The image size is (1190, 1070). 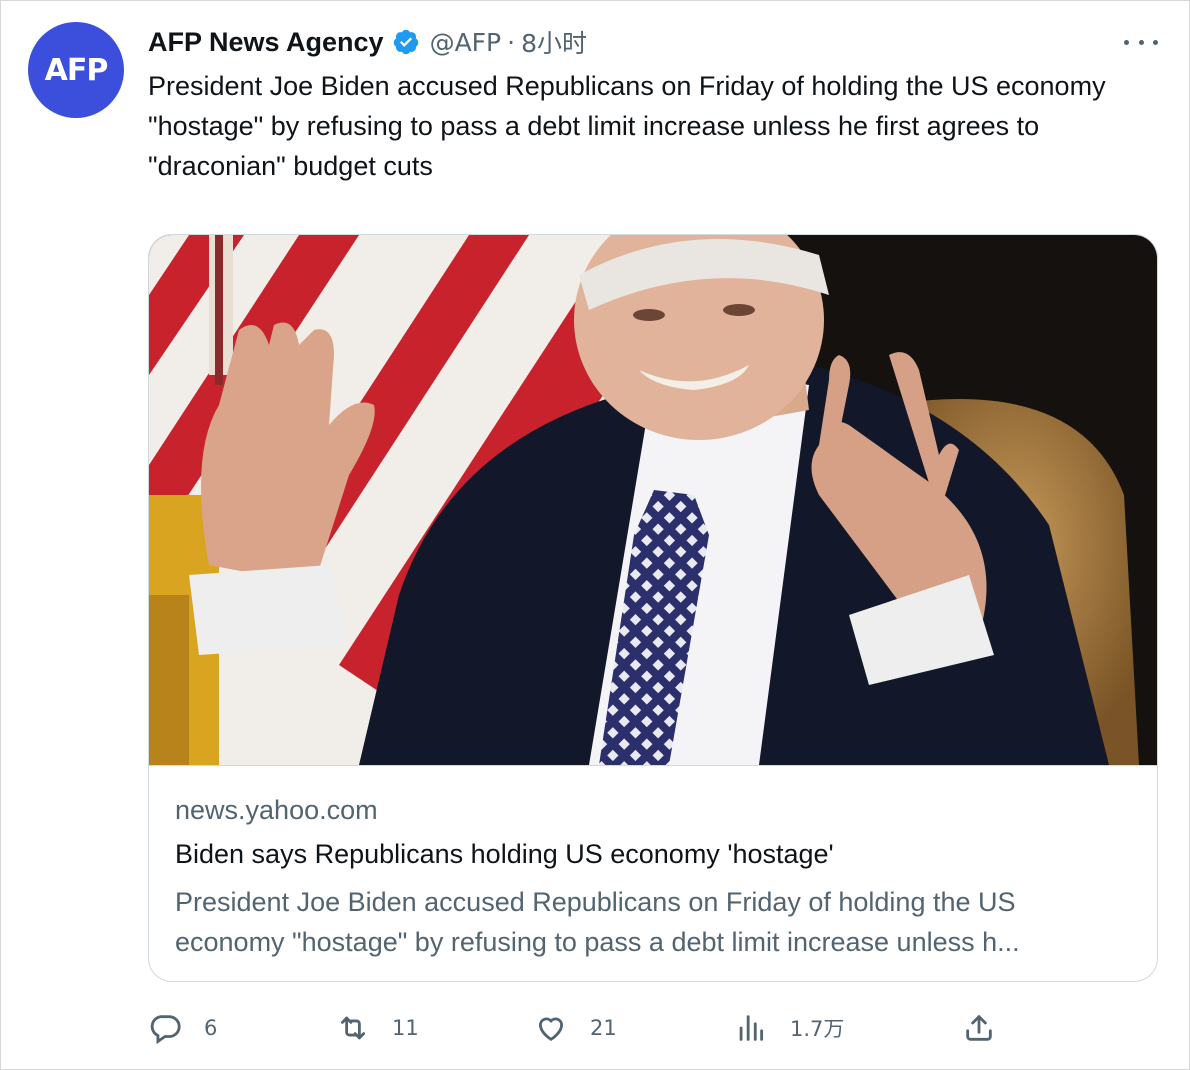 I want to click on reply-button: 6, so click(x=182, y=1028).